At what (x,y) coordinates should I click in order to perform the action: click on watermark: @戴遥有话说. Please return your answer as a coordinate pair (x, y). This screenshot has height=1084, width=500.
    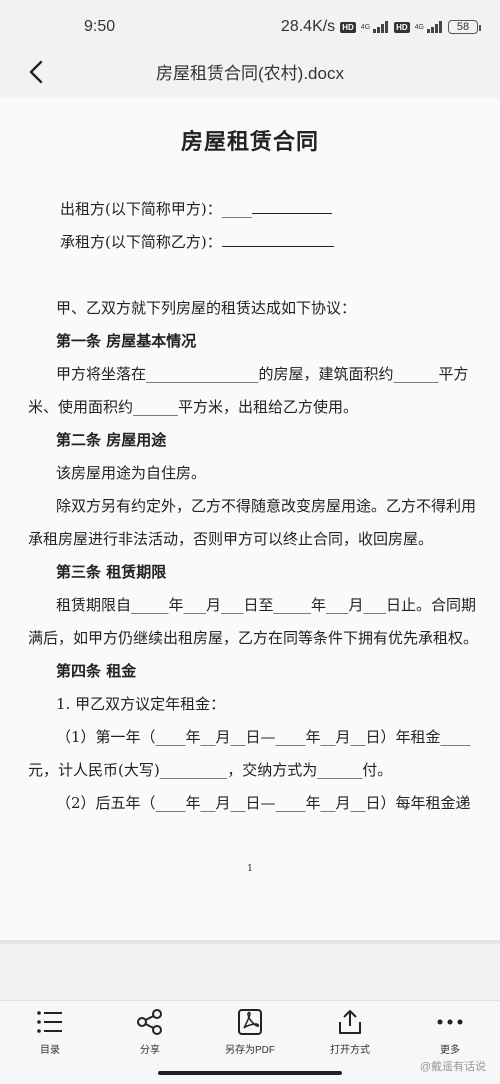
    Looking at the image, I should click on (452, 1067).